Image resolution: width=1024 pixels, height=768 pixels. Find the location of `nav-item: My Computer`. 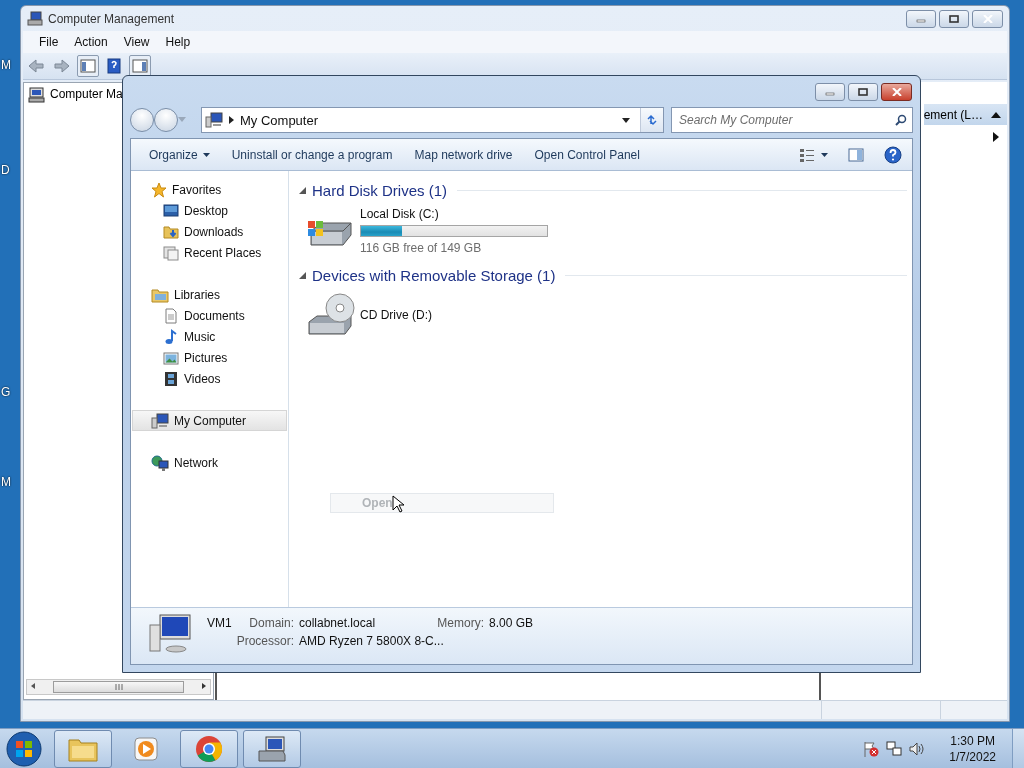

nav-item: My Computer is located at coordinates (209, 420).